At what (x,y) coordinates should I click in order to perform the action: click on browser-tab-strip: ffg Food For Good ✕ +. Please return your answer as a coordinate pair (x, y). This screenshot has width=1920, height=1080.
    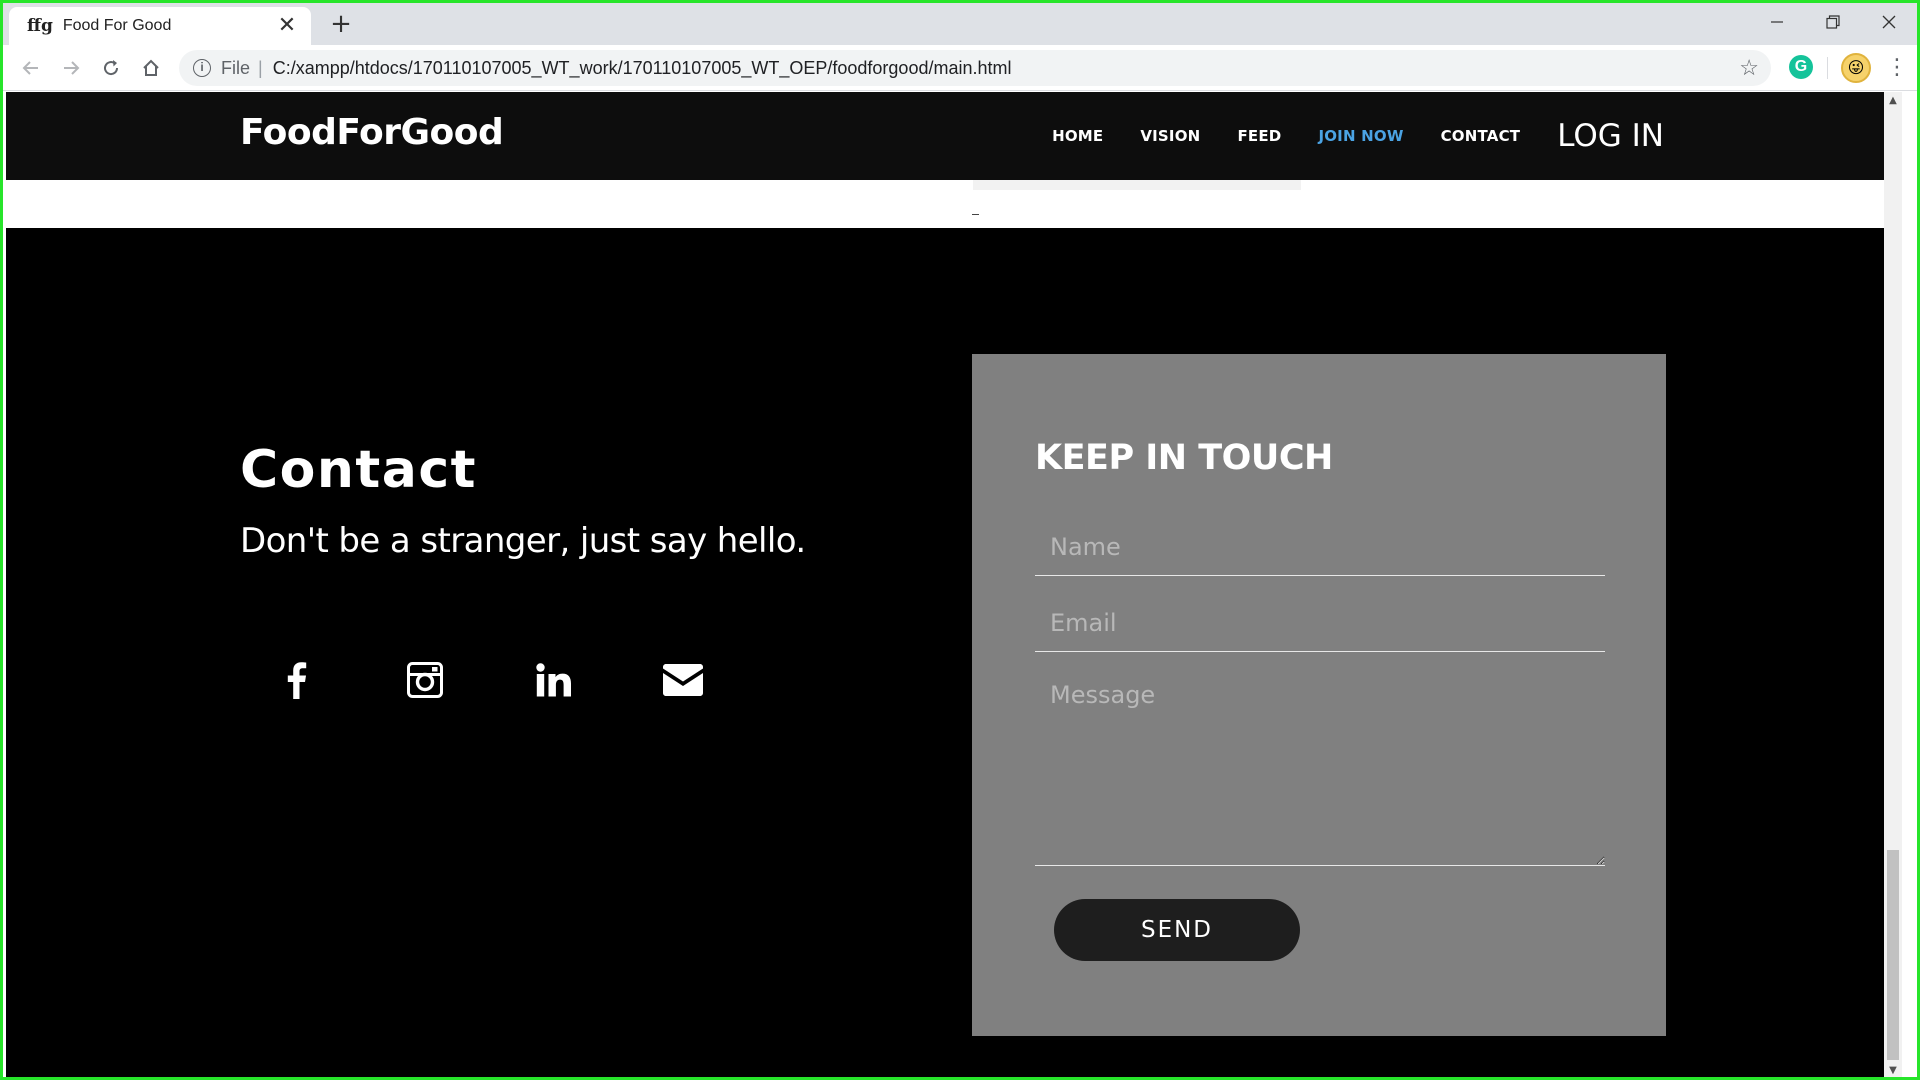
    Looking at the image, I should click on (960, 24).